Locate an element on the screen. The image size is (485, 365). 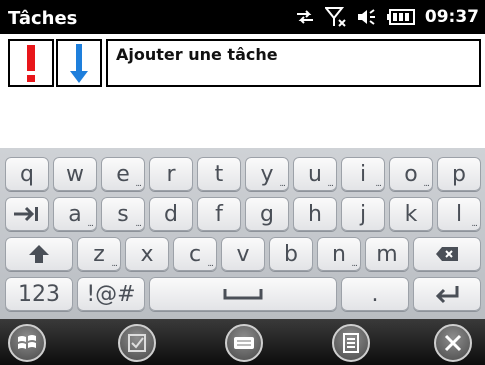
tab-icon is located at coordinates (26, 214).